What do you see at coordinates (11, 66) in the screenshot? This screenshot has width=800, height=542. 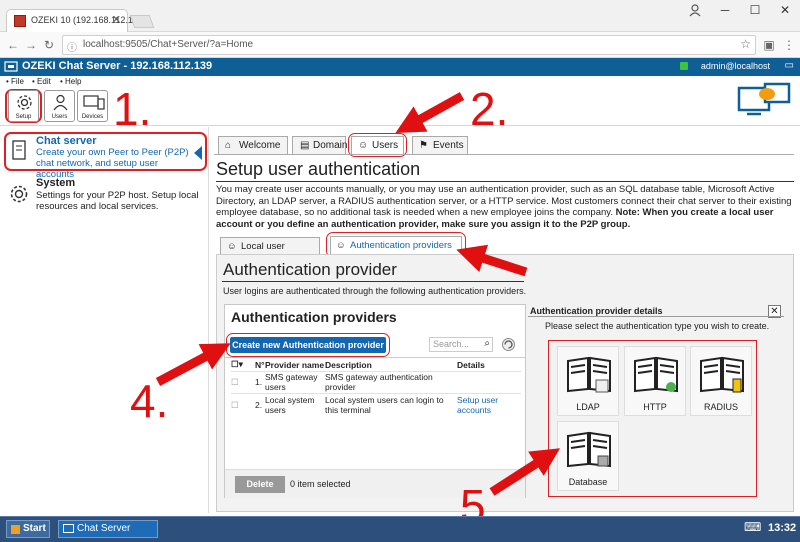 I see `app-logo-icon` at bounding box center [11, 66].